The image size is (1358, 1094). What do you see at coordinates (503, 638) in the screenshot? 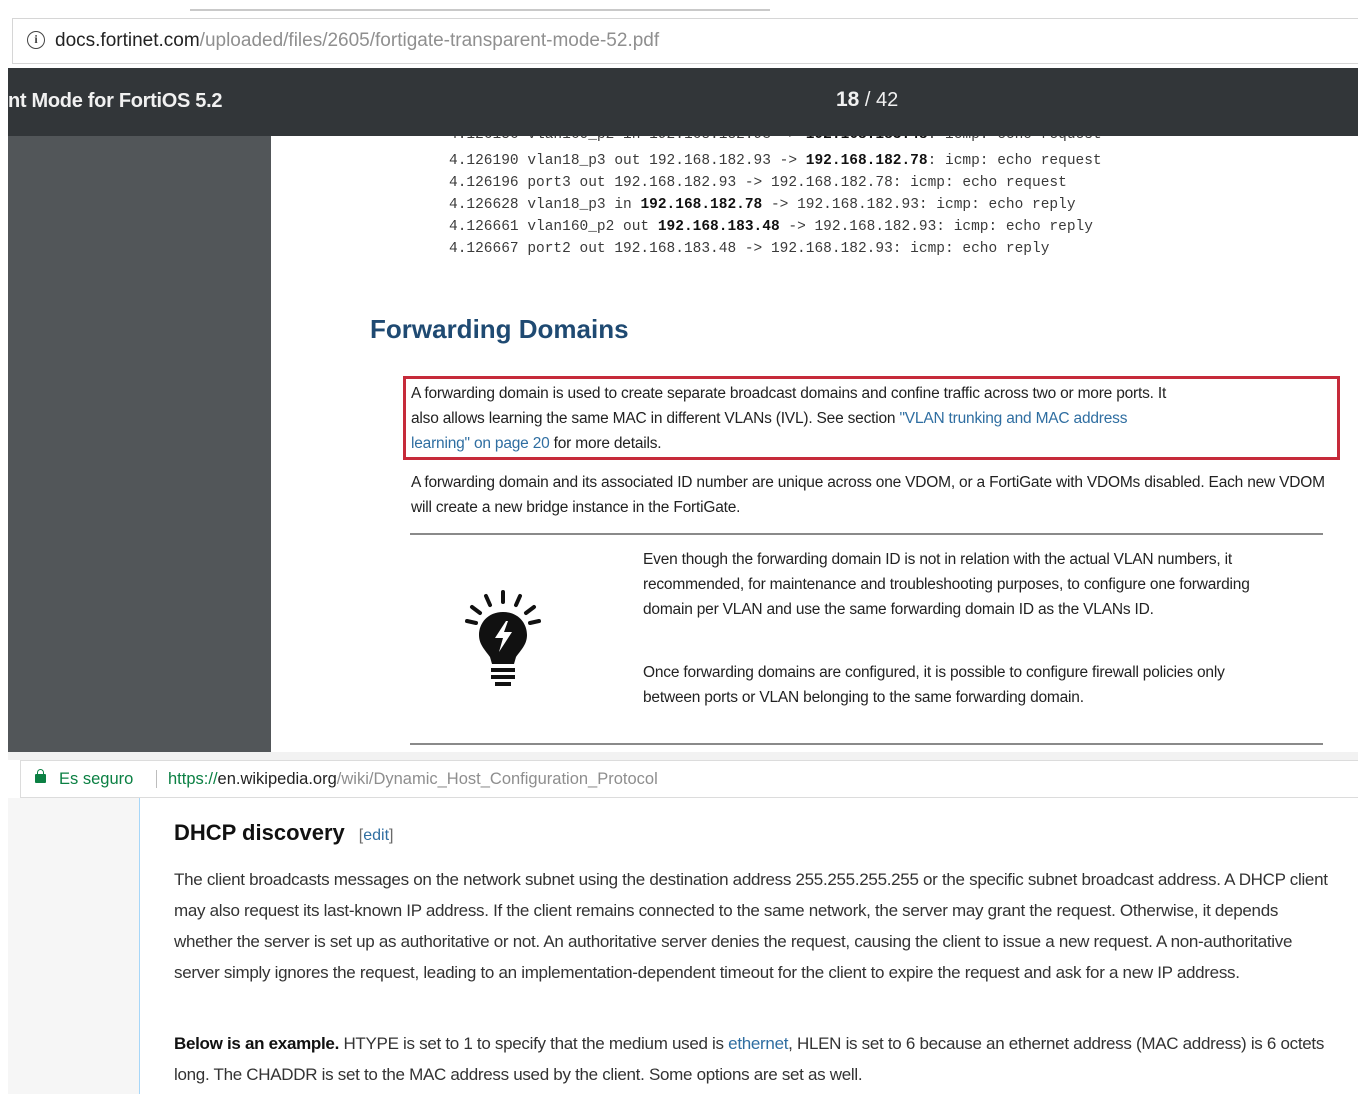
I see `lightbulb-icon` at bounding box center [503, 638].